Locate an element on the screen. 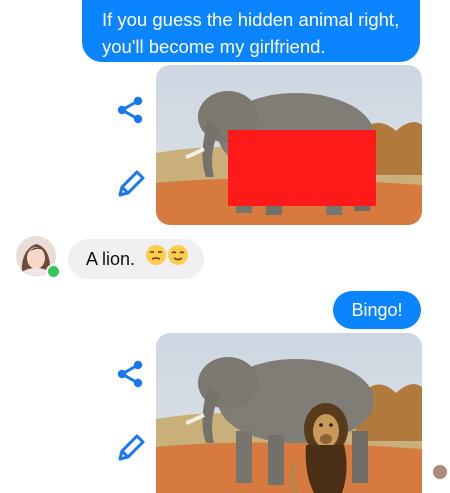  outgoing-message-bubble: Bingo! is located at coordinates (377, 310).